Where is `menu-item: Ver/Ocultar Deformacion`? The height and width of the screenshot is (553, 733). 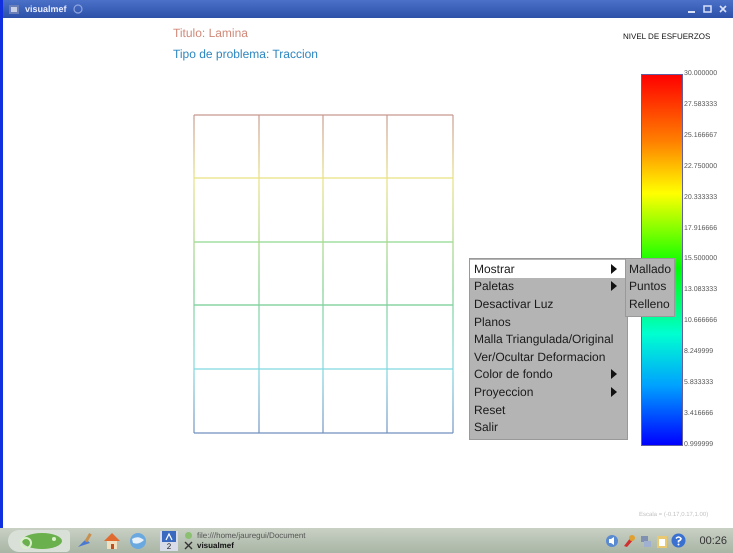
menu-item: Ver/Ocultar Deformacion is located at coordinates (548, 357).